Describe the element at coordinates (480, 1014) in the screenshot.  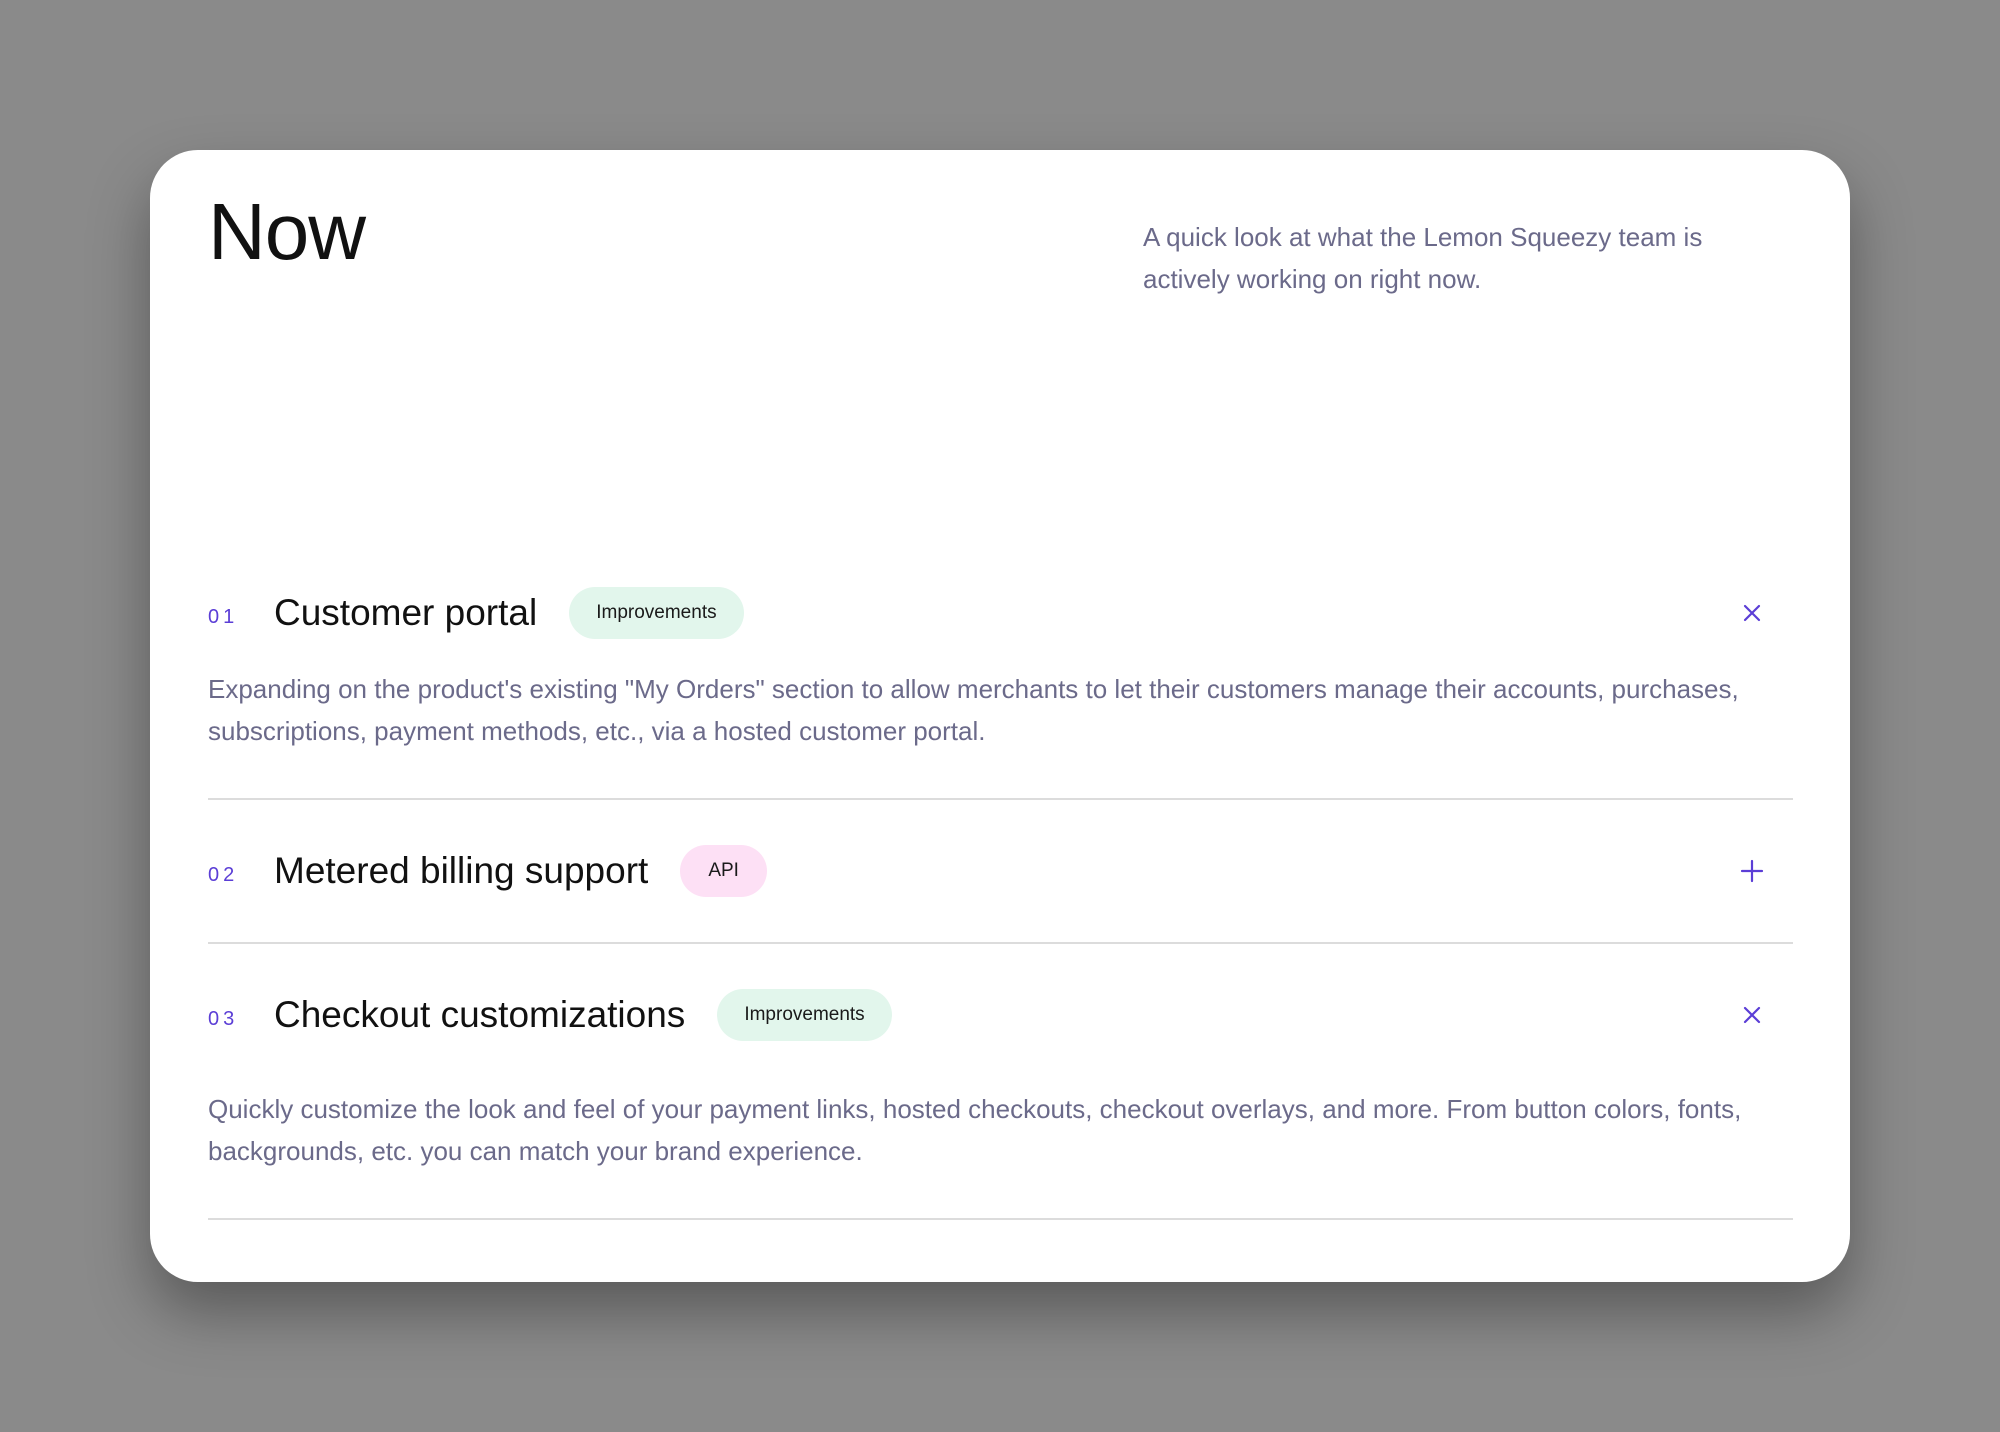
I see `item-title: Checkout customizations` at that location.